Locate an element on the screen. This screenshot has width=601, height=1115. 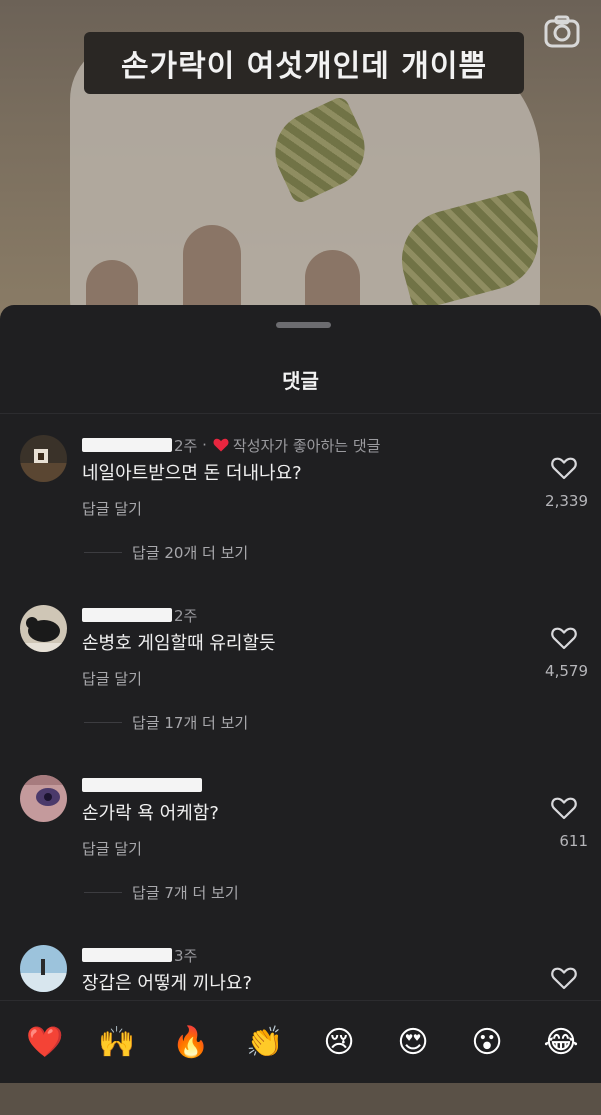
view-replies-button: 답글 7개 더 보기 is located at coordinates (161, 892).